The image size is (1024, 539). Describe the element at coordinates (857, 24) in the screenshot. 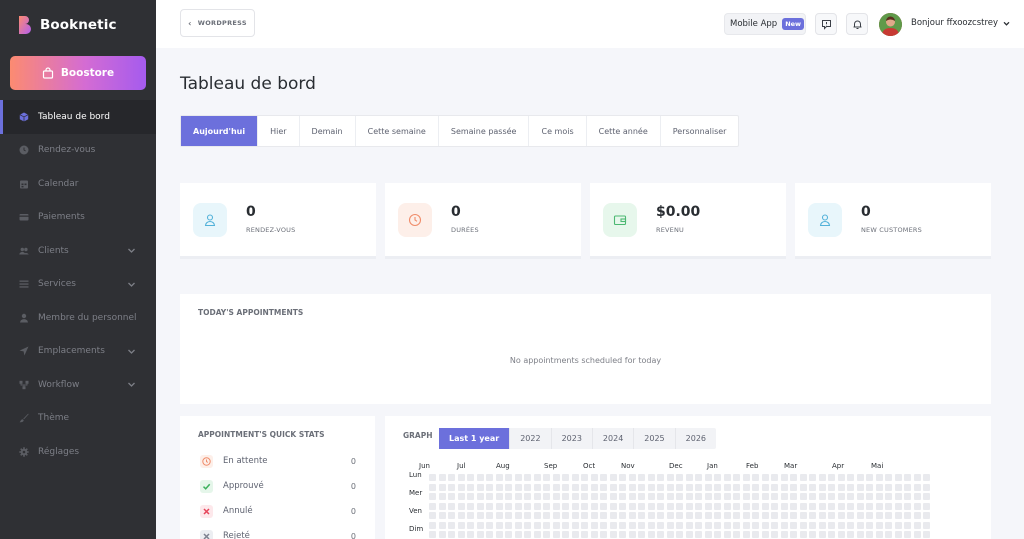

I see `notifications-button` at that location.